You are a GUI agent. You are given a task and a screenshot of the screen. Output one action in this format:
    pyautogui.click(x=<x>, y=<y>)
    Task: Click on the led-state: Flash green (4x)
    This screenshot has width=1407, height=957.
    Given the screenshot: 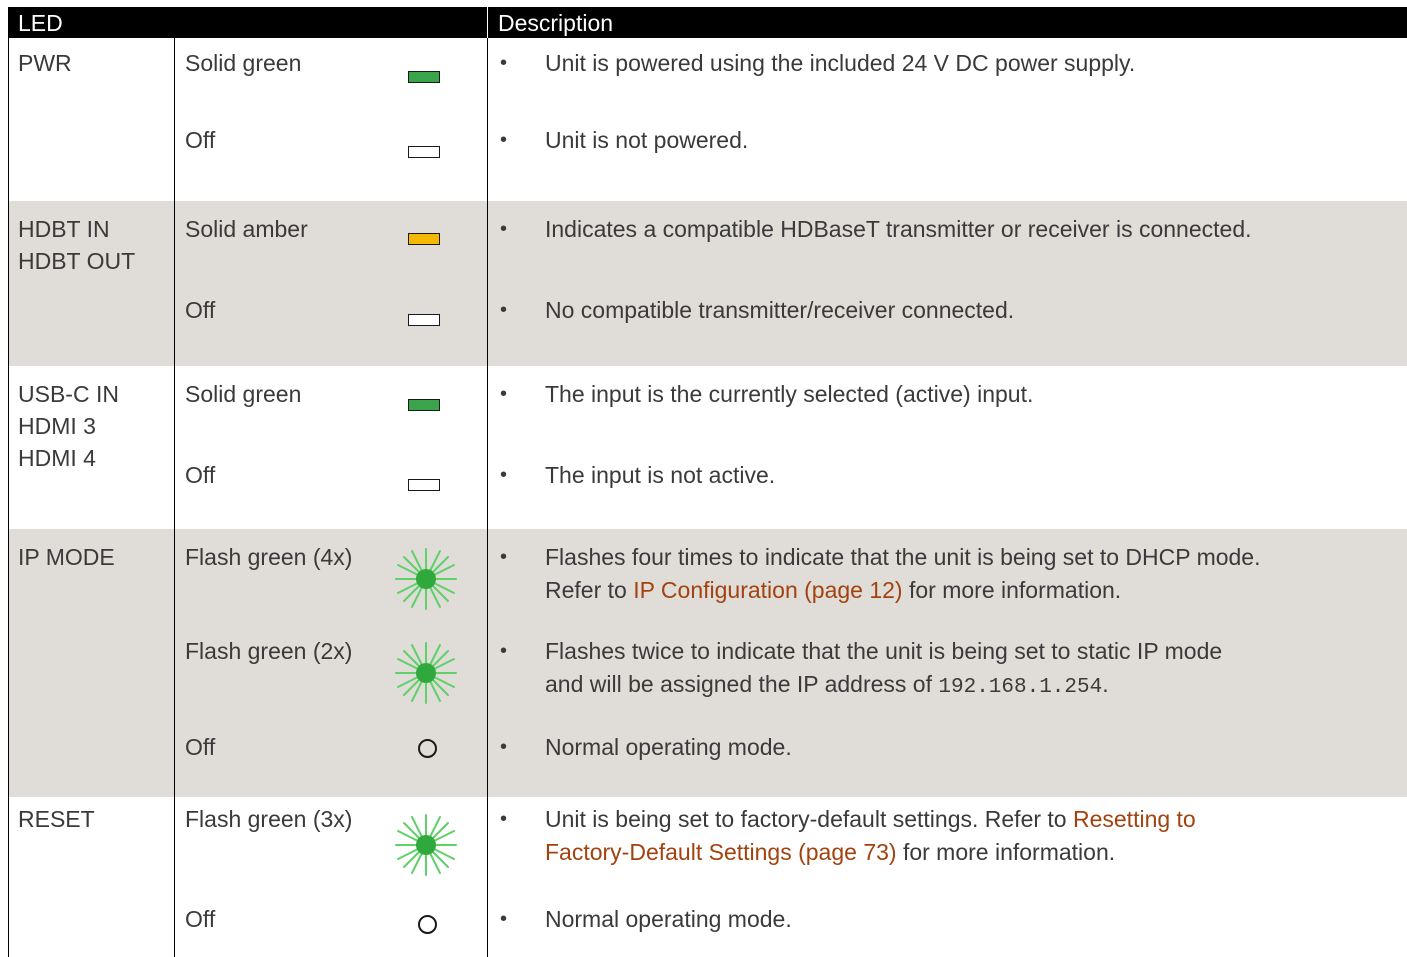 What is the action you would take?
    pyautogui.click(x=269, y=557)
    